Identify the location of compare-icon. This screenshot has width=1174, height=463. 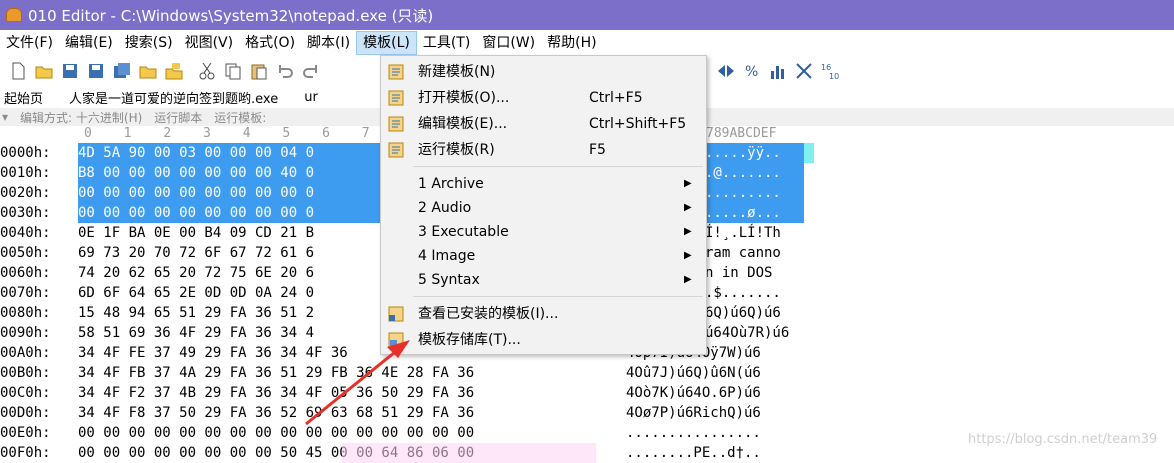
(726, 71).